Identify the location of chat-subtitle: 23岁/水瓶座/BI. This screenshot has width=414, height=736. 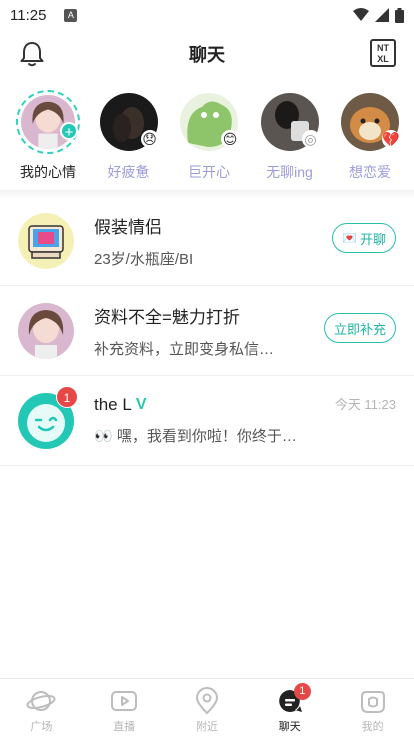
(144, 259).